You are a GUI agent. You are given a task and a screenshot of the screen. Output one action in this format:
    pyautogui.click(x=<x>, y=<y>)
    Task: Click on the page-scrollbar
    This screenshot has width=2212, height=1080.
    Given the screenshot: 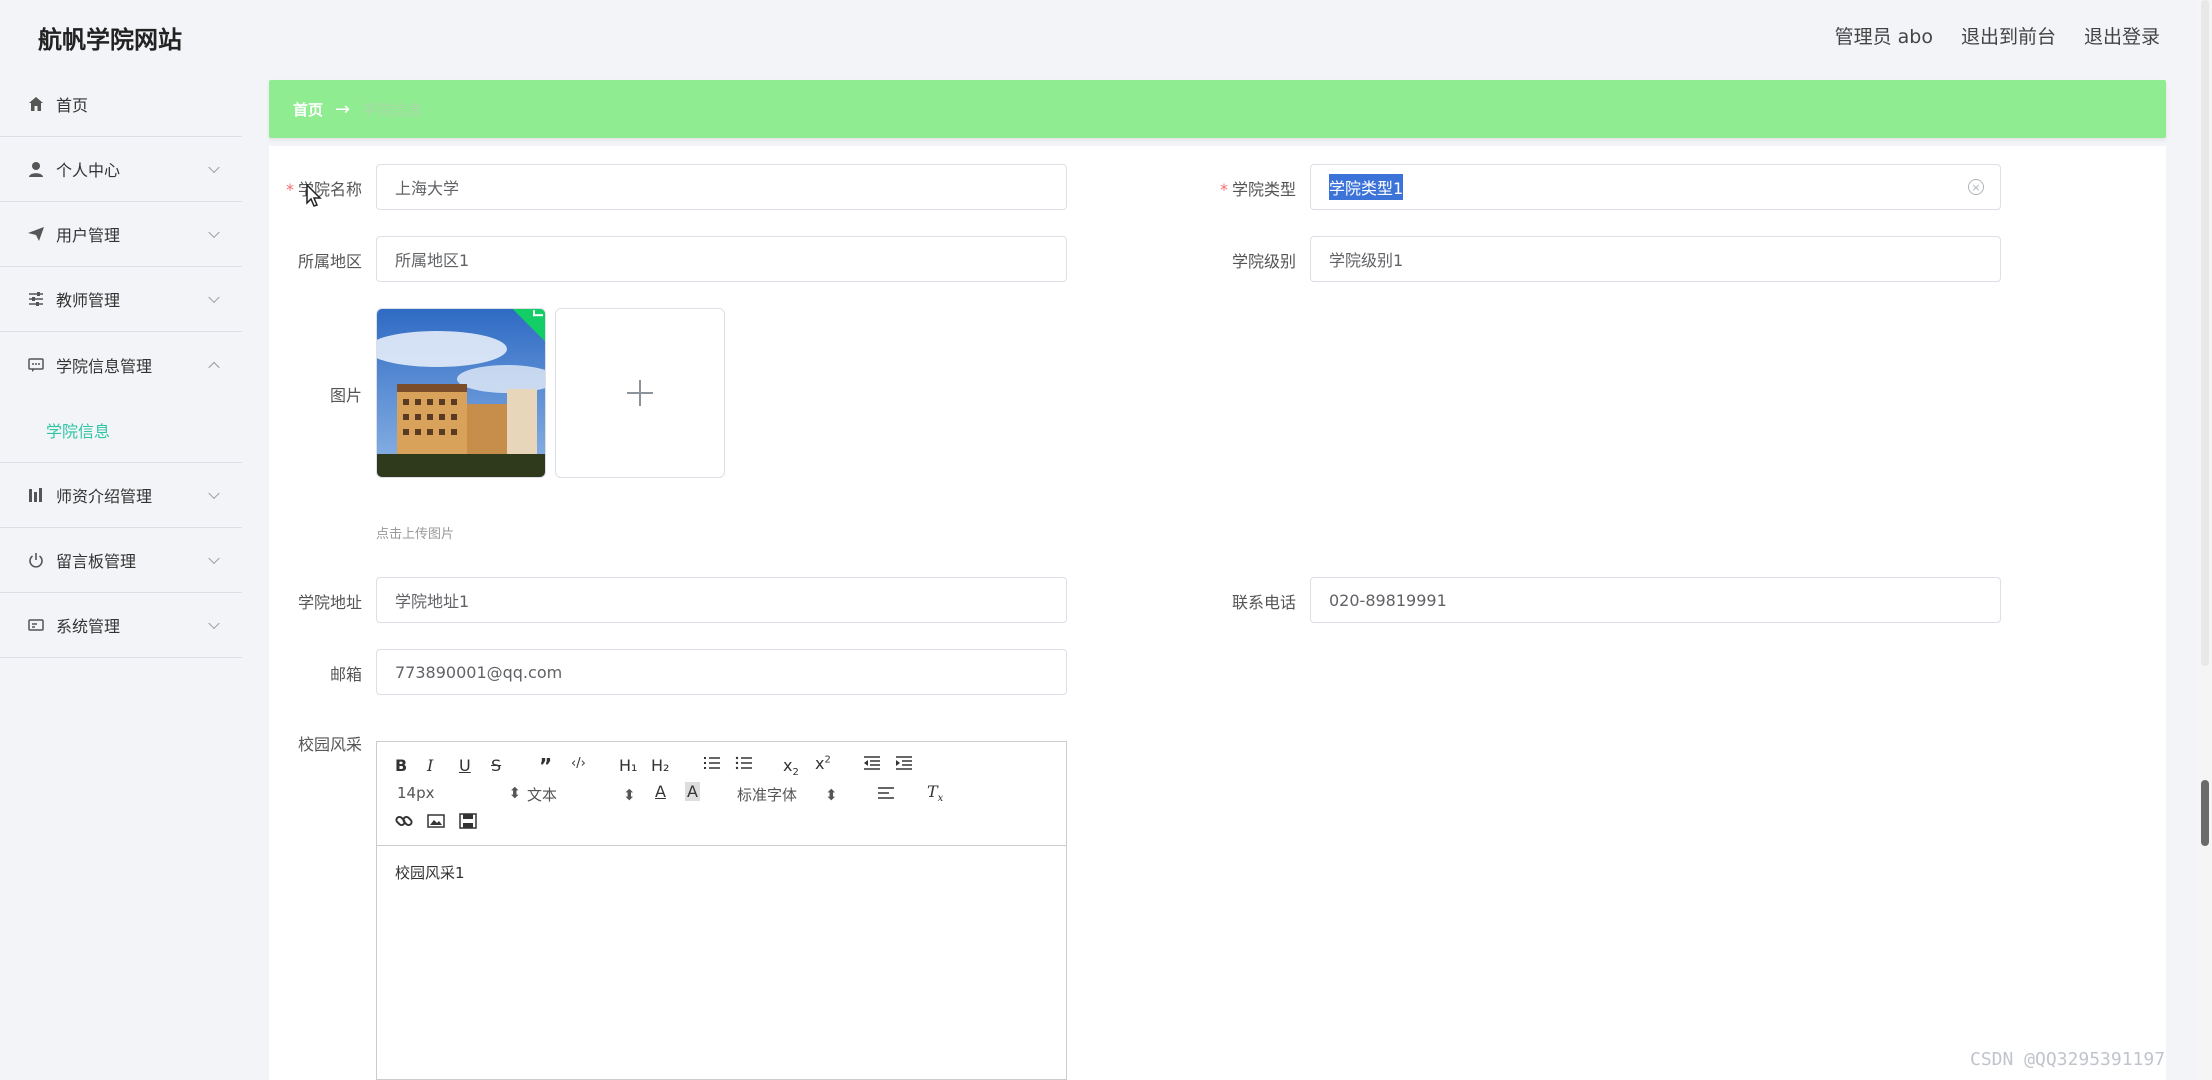 What is the action you would take?
    pyautogui.click(x=2205, y=540)
    